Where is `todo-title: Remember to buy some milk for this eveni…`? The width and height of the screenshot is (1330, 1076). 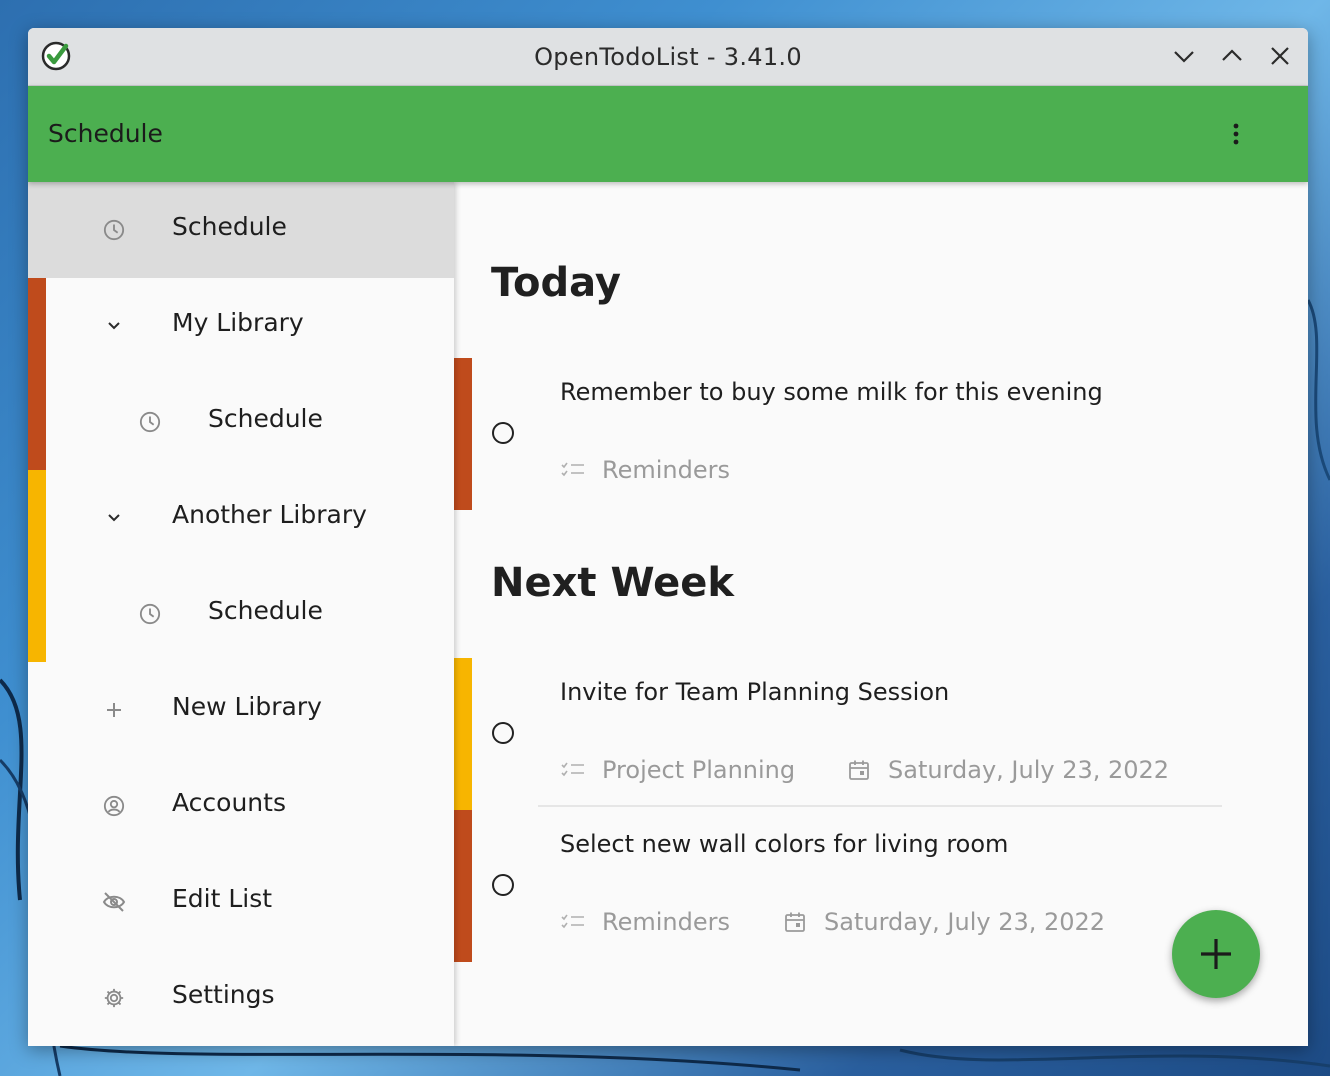 todo-title: Remember to buy some milk for this eveni… is located at coordinates (831, 392).